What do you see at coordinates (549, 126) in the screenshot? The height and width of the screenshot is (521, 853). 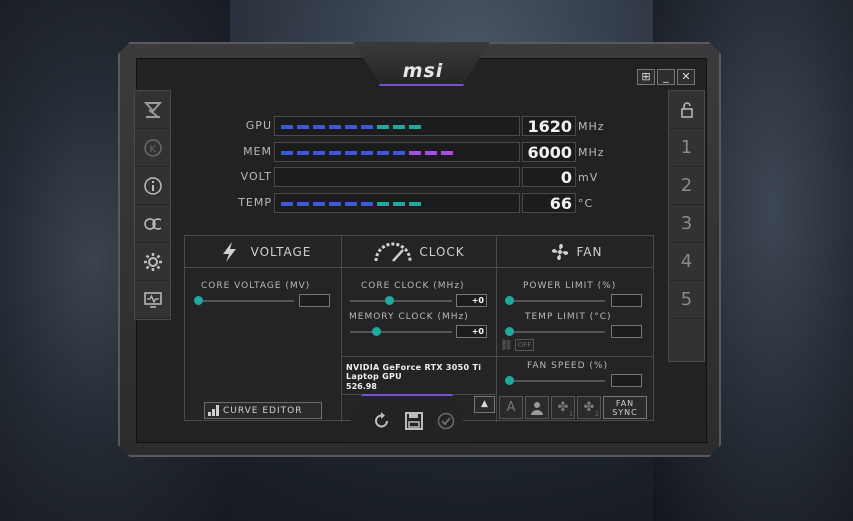 I see `meter-value: 1620` at bounding box center [549, 126].